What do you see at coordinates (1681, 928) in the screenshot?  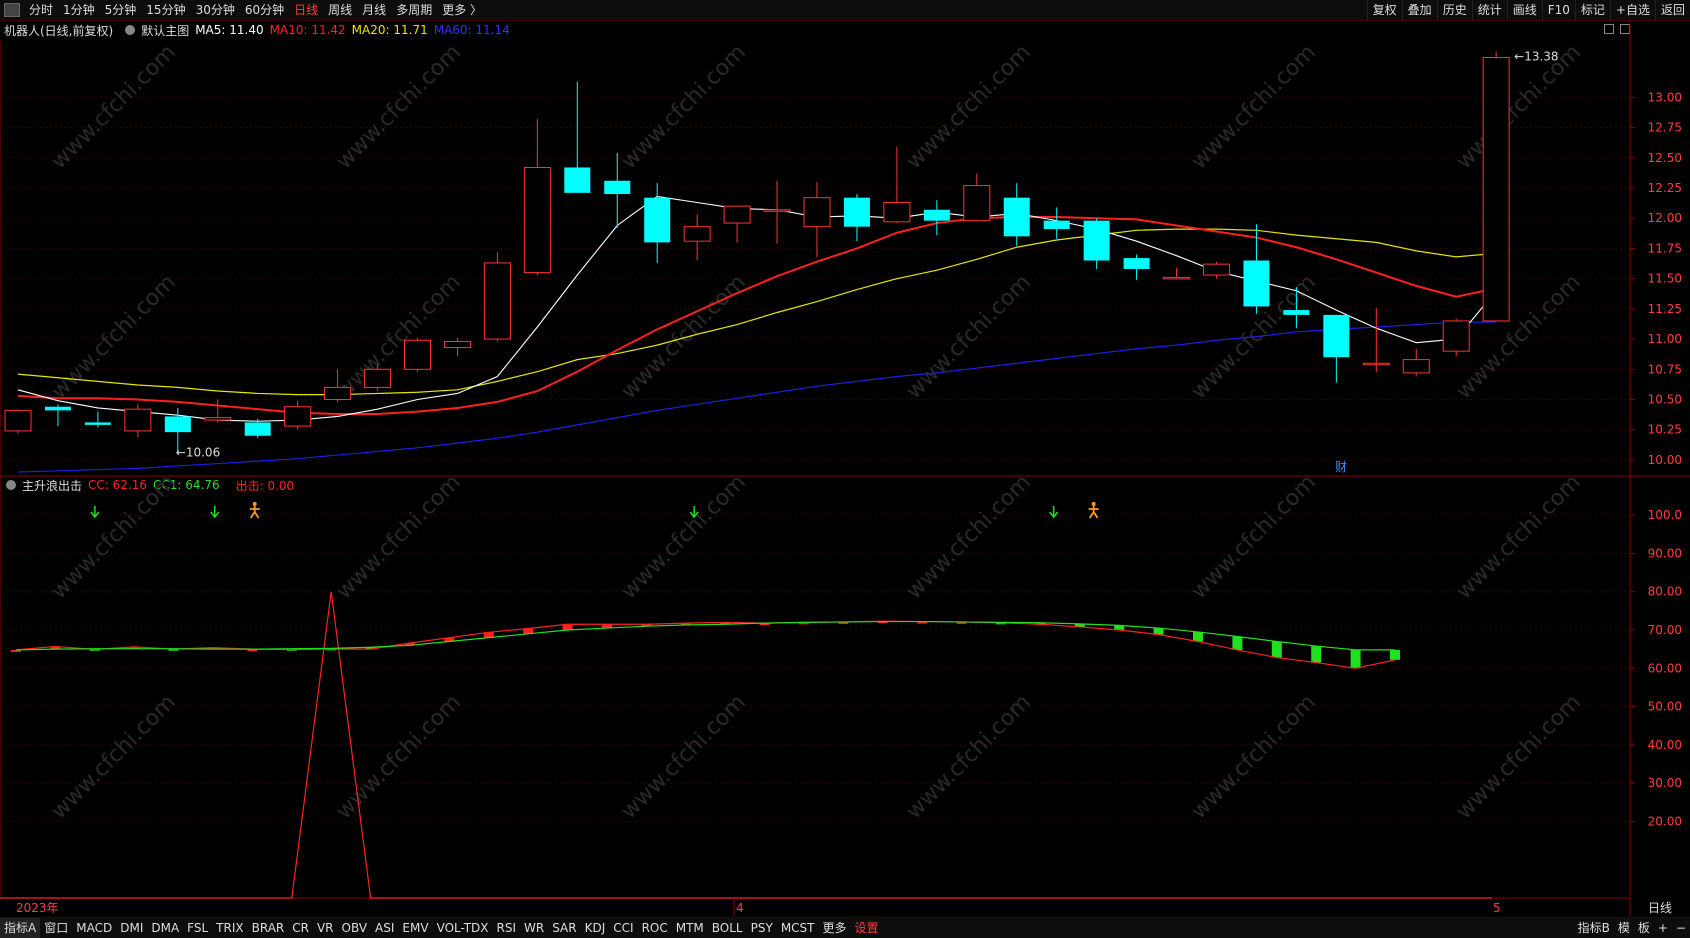 I see `bottom-tool-button: −` at bounding box center [1681, 928].